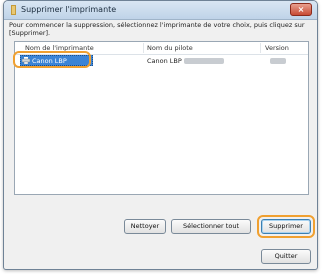 The image size is (323, 274). I want to click on driver-name-prefix: Canon LBP, so click(164, 61).